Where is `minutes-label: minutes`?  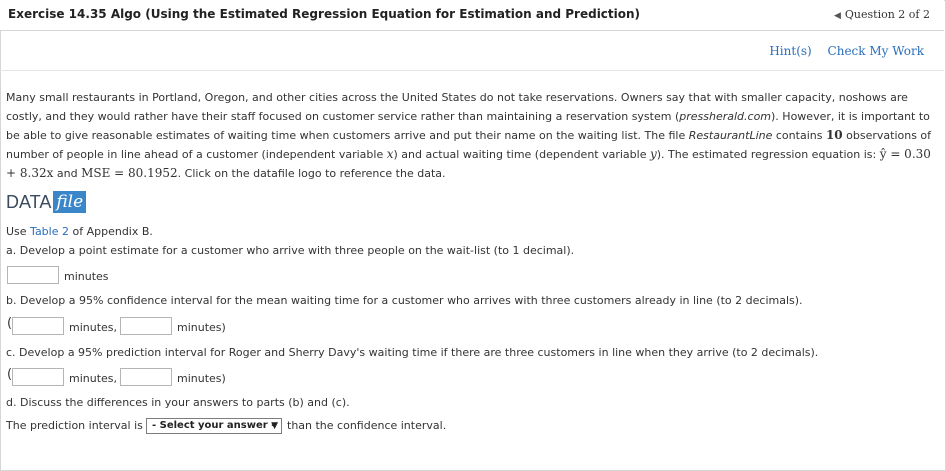
minutes-label: minutes is located at coordinates (86, 276).